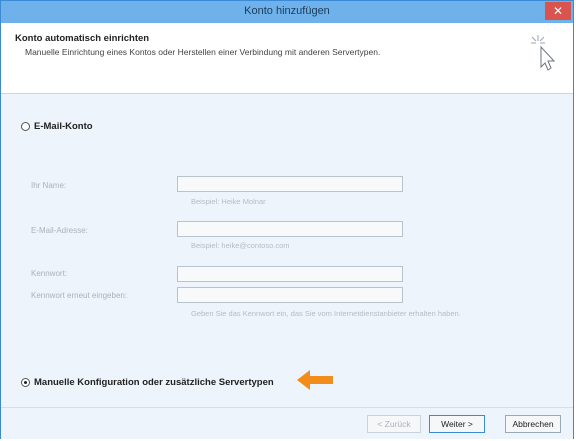 This screenshot has height=441, width=576. What do you see at coordinates (290, 229) in the screenshot?
I see `email-field` at bounding box center [290, 229].